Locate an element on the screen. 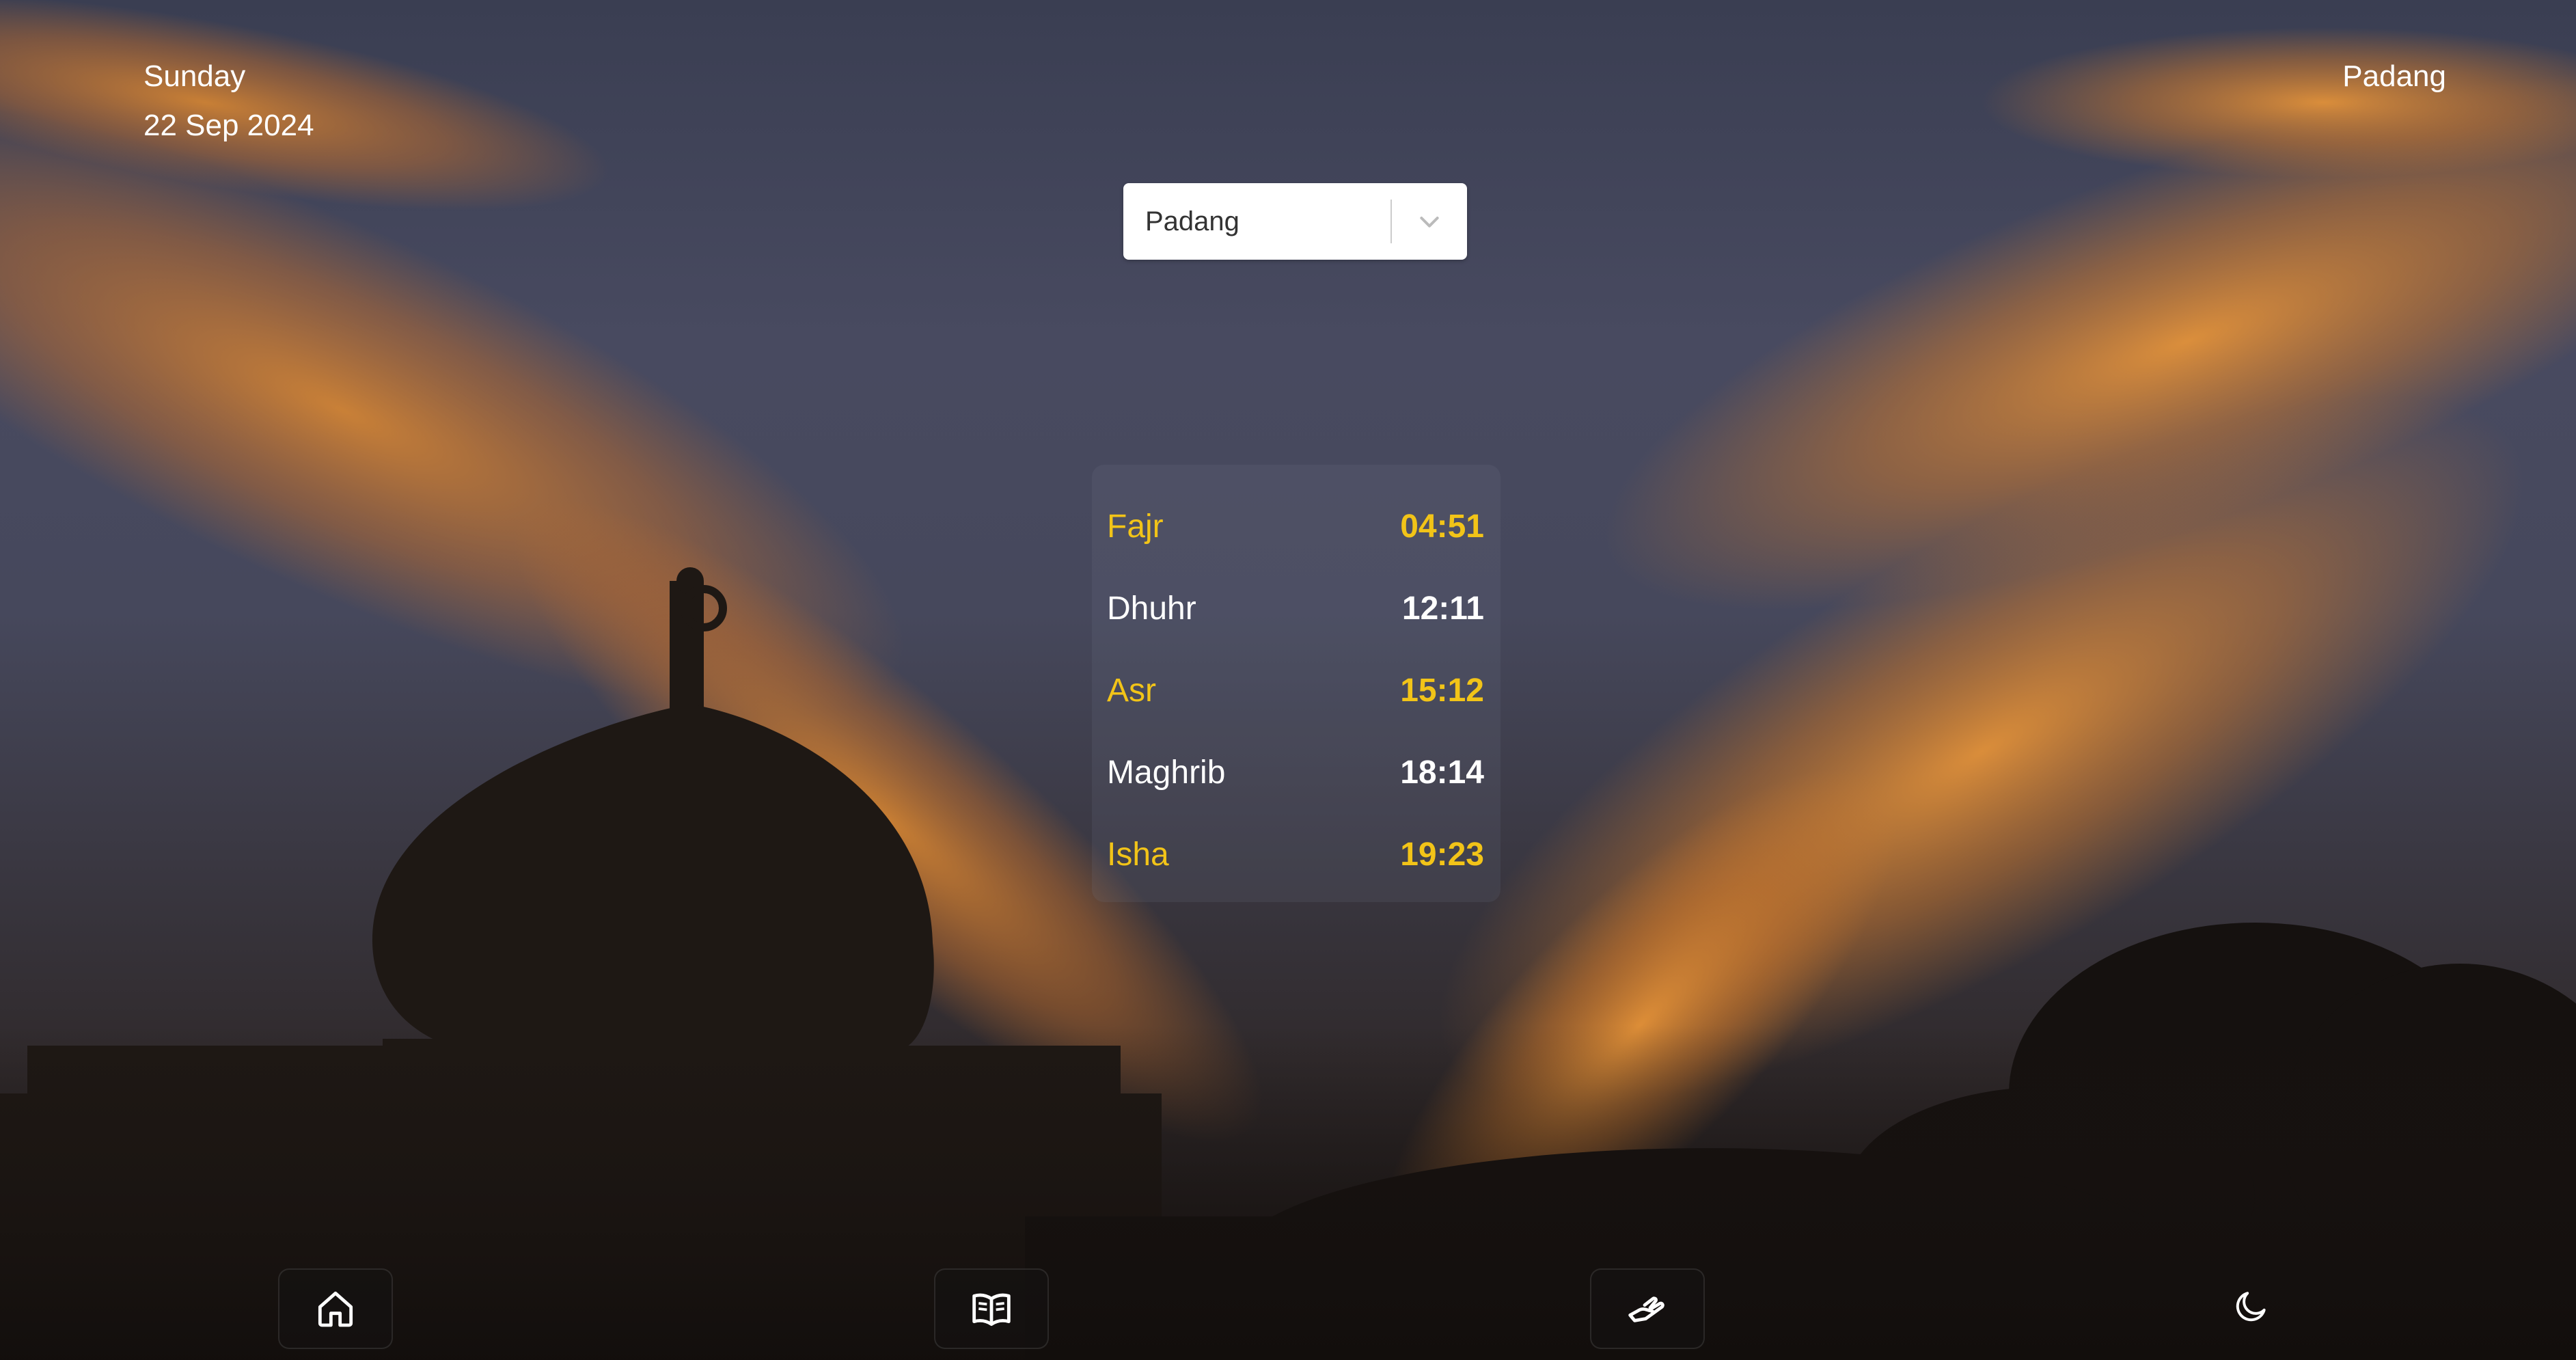 This screenshot has height=1360, width=2576. prayer-time: 19:23 is located at coordinates (1442, 854).